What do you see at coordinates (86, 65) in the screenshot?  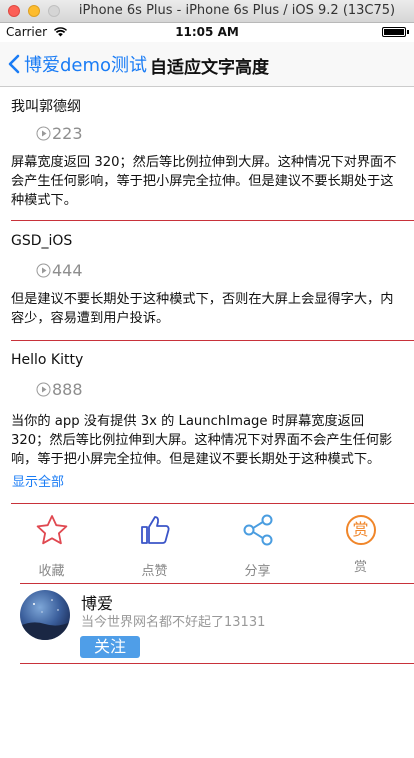 I see `back-label: 博爱demo测试` at bounding box center [86, 65].